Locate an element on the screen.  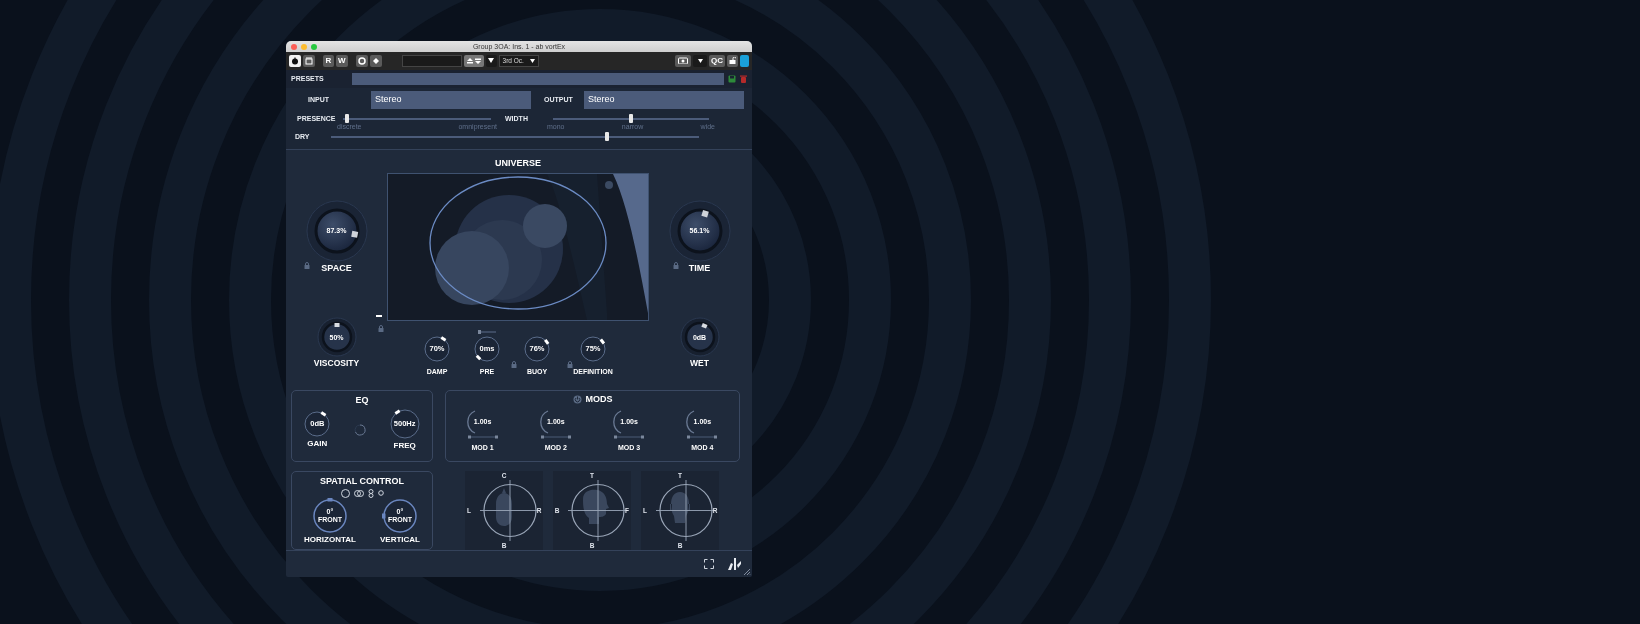
resize-grip-icon is located at coordinates (747, 572).